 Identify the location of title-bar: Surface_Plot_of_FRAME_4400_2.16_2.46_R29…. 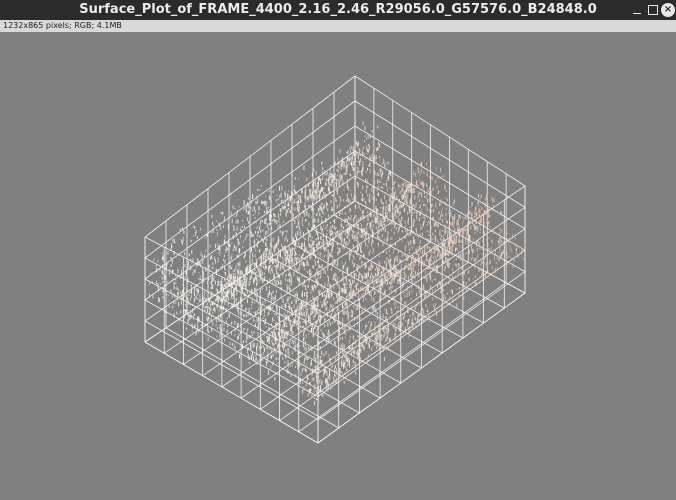
(338, 10).